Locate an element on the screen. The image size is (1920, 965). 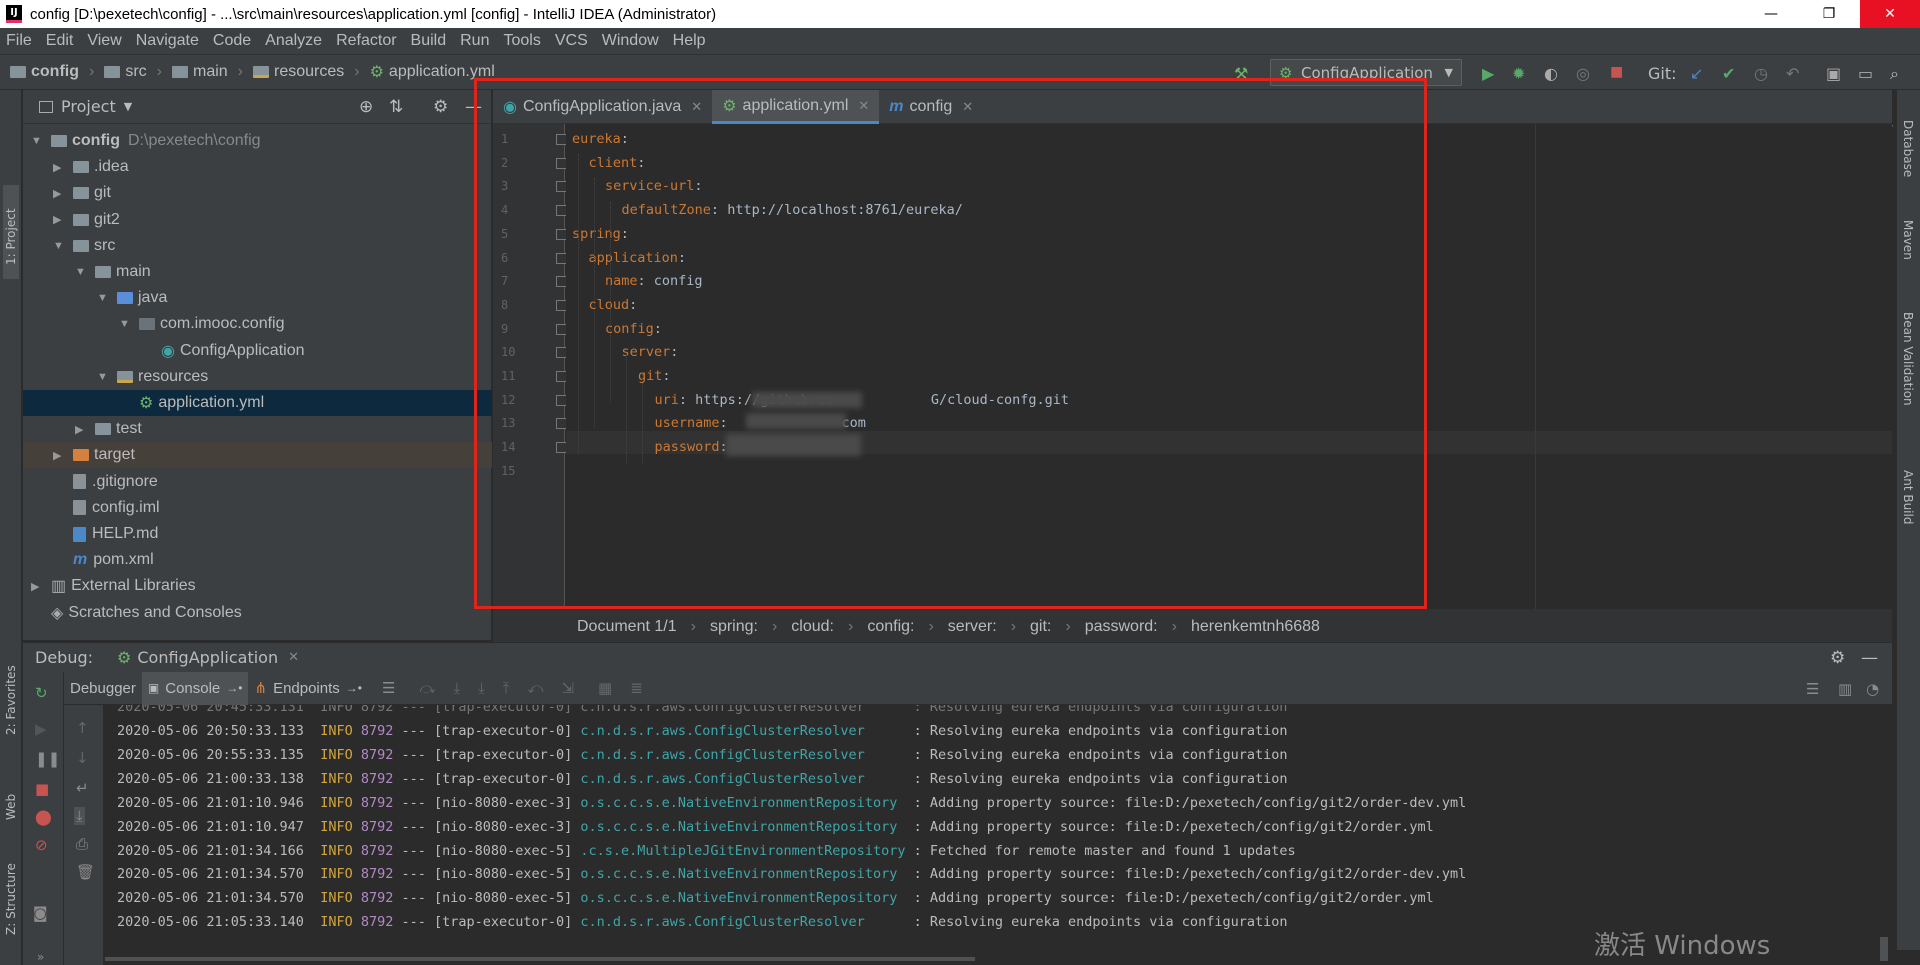
terminal-icon: ▭ is located at coordinates (1865, 73).